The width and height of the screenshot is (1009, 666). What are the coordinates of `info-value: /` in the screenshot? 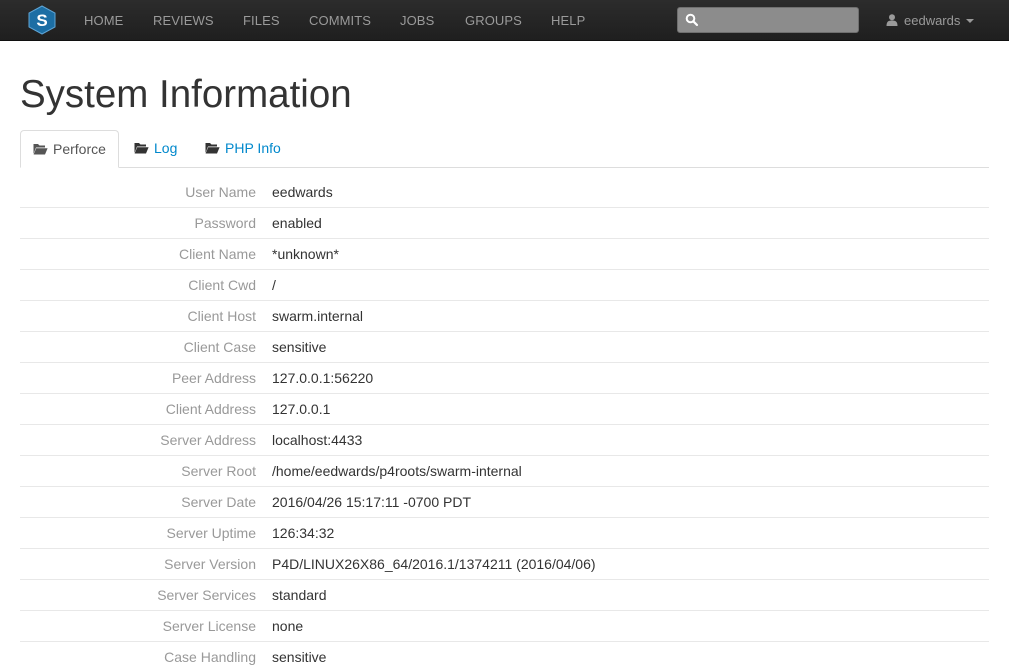 It's located at (274, 285).